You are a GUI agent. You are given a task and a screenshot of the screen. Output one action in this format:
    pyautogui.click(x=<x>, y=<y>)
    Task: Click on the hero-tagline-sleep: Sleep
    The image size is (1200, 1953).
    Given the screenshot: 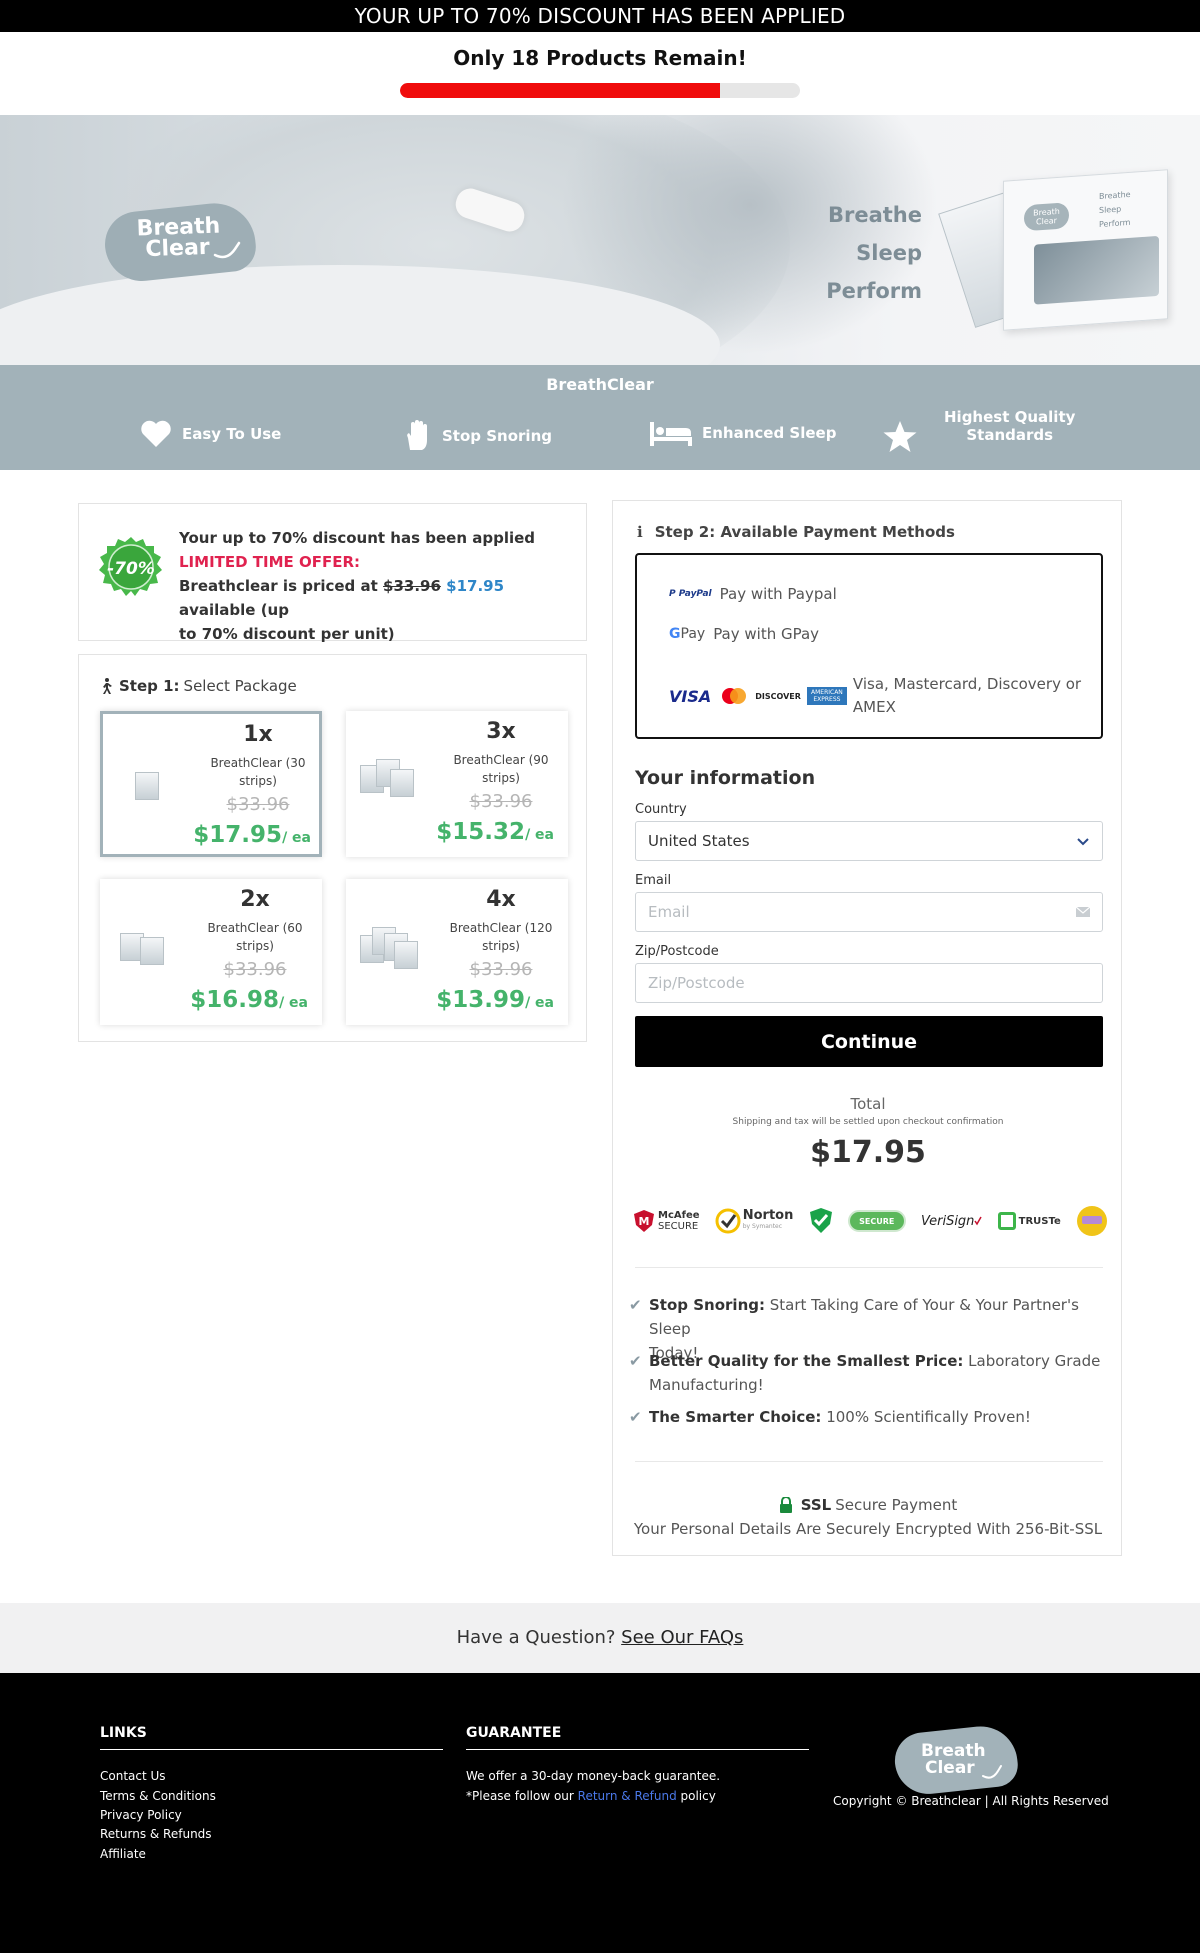 What is the action you would take?
    pyautogui.click(x=889, y=253)
    